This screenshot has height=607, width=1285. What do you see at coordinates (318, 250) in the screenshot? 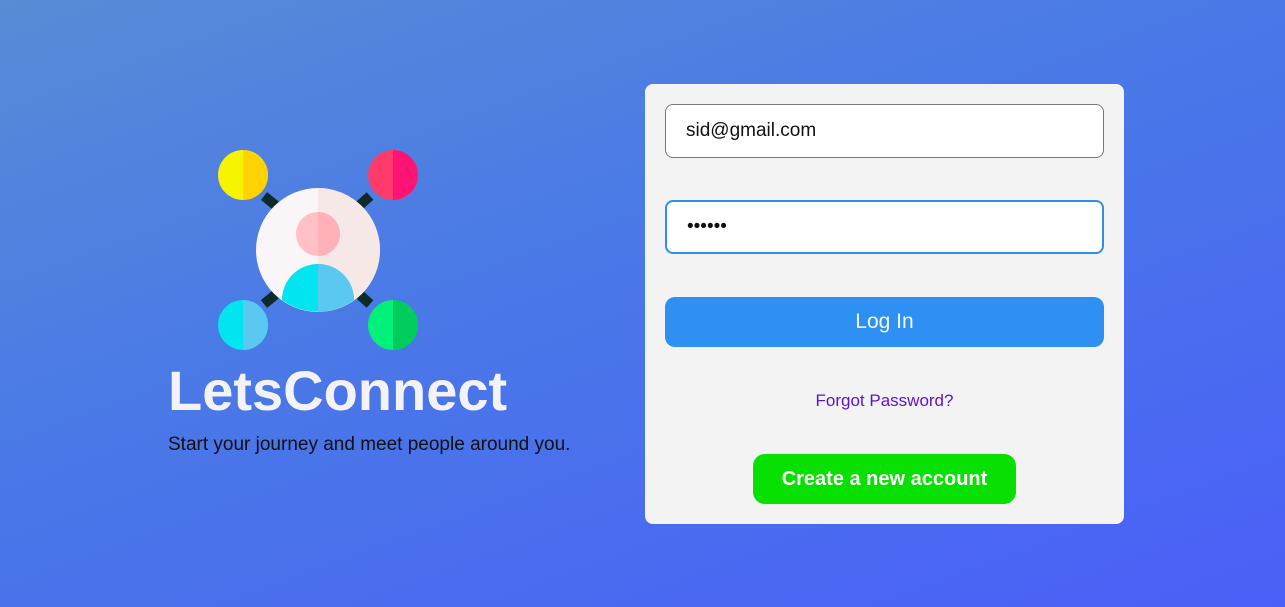
I see `network-logo-icon` at bounding box center [318, 250].